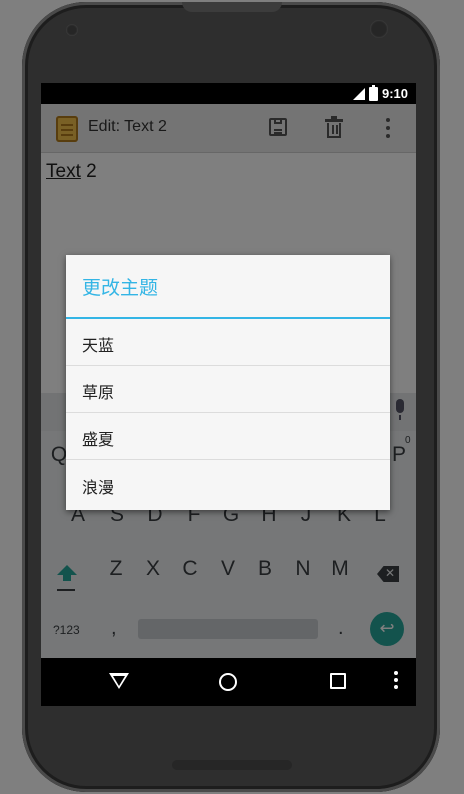 The height and width of the screenshot is (794, 464). I want to click on theme-option: 天蓝, so click(228, 342).